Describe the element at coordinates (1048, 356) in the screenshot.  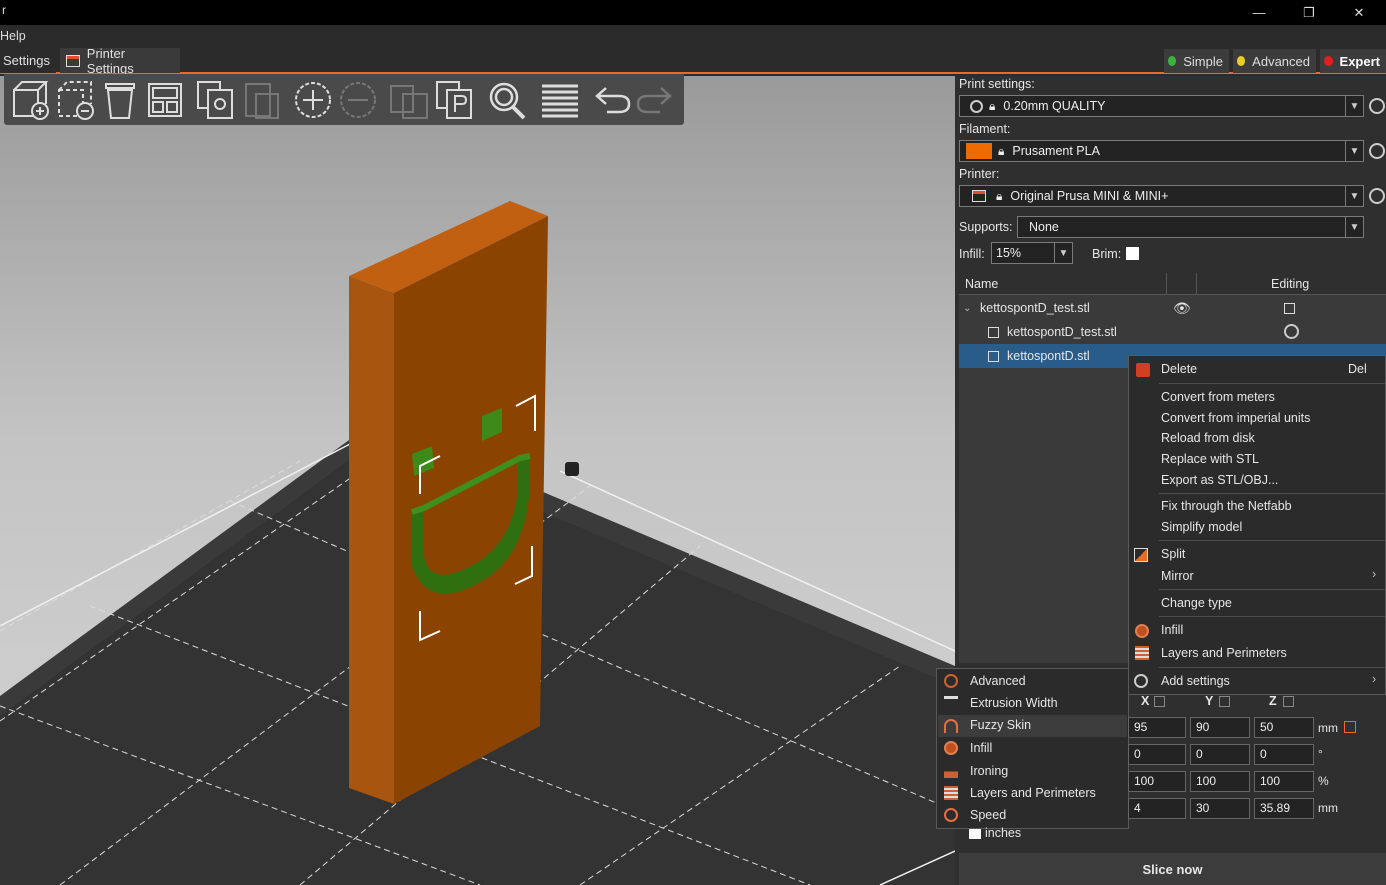
I see `modifier-name: kettospontD.stl` at that location.